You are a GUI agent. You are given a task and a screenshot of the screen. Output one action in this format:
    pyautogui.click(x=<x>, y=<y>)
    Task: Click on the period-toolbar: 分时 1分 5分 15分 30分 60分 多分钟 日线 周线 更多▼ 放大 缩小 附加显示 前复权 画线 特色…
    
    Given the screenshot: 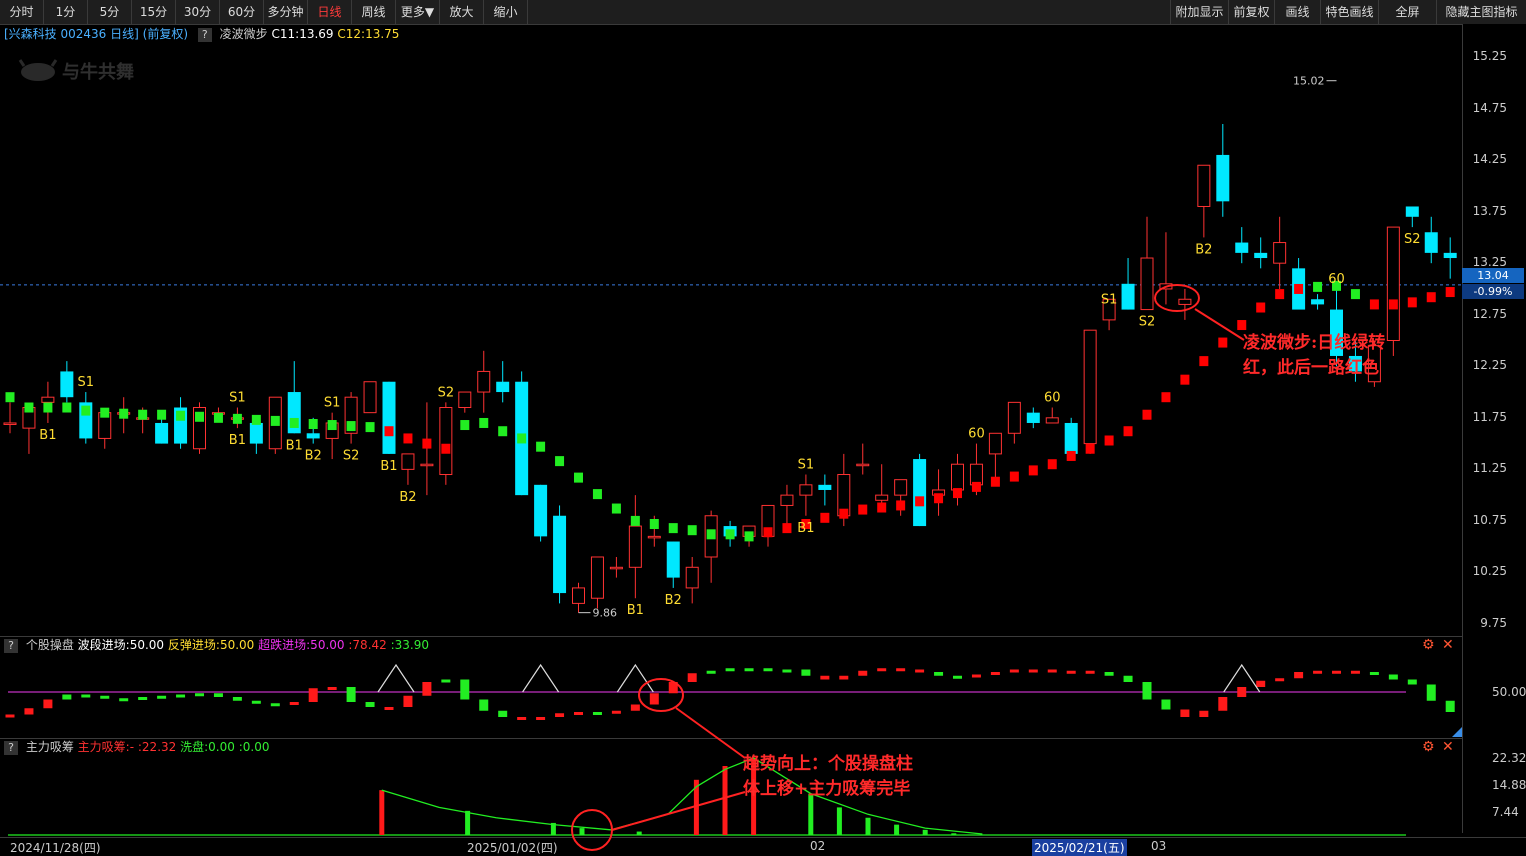 What is the action you would take?
    pyautogui.click(x=763, y=12)
    